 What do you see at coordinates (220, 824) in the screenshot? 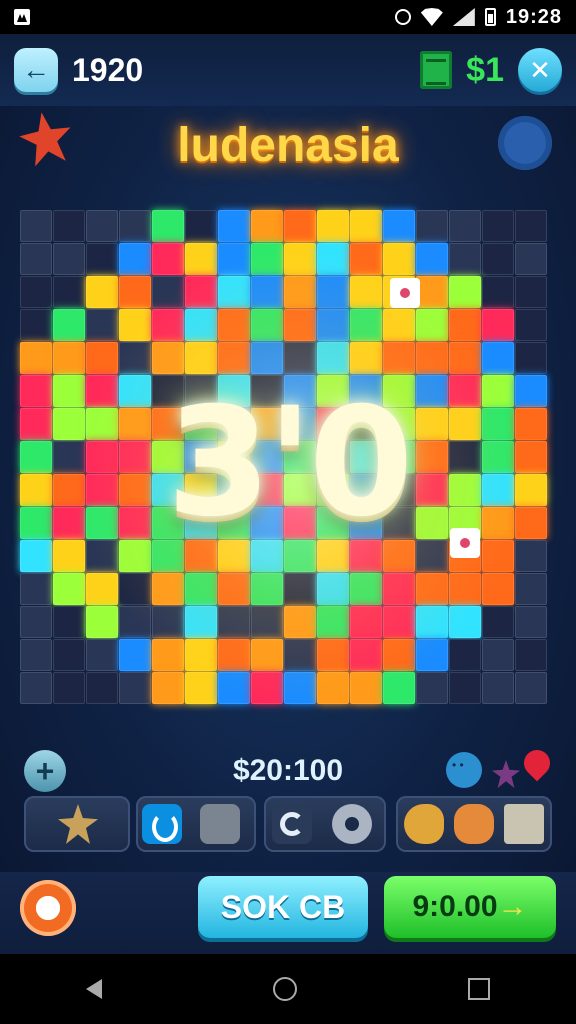
I see `box-icon` at bounding box center [220, 824].